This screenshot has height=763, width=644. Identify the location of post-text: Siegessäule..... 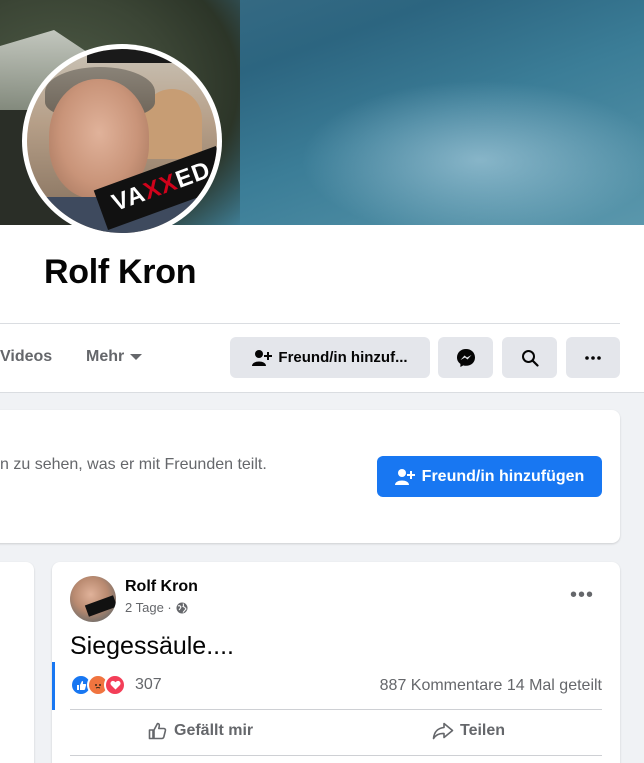
(152, 646).